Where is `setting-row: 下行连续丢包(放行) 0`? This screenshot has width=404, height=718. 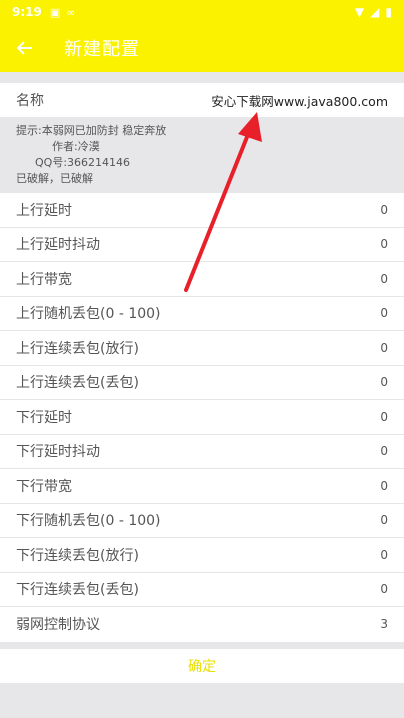
setting-row: 下行连续丢包(放行) 0 is located at coordinates (202, 555).